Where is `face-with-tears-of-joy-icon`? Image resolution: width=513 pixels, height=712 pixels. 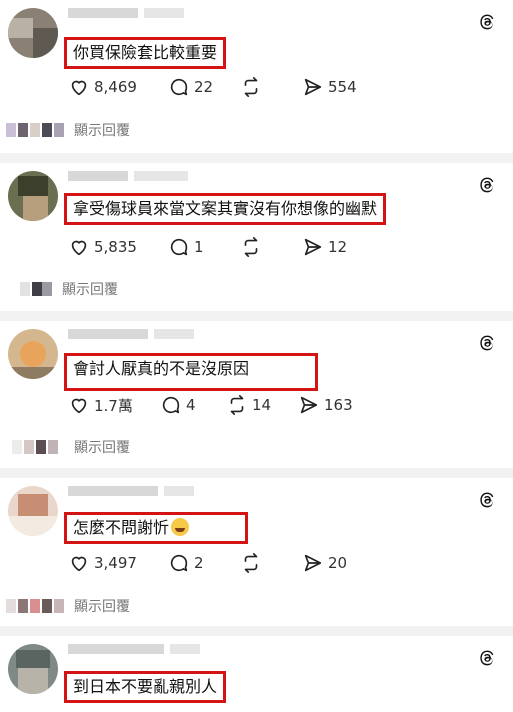
face-with-tears-of-joy-icon is located at coordinates (180, 527).